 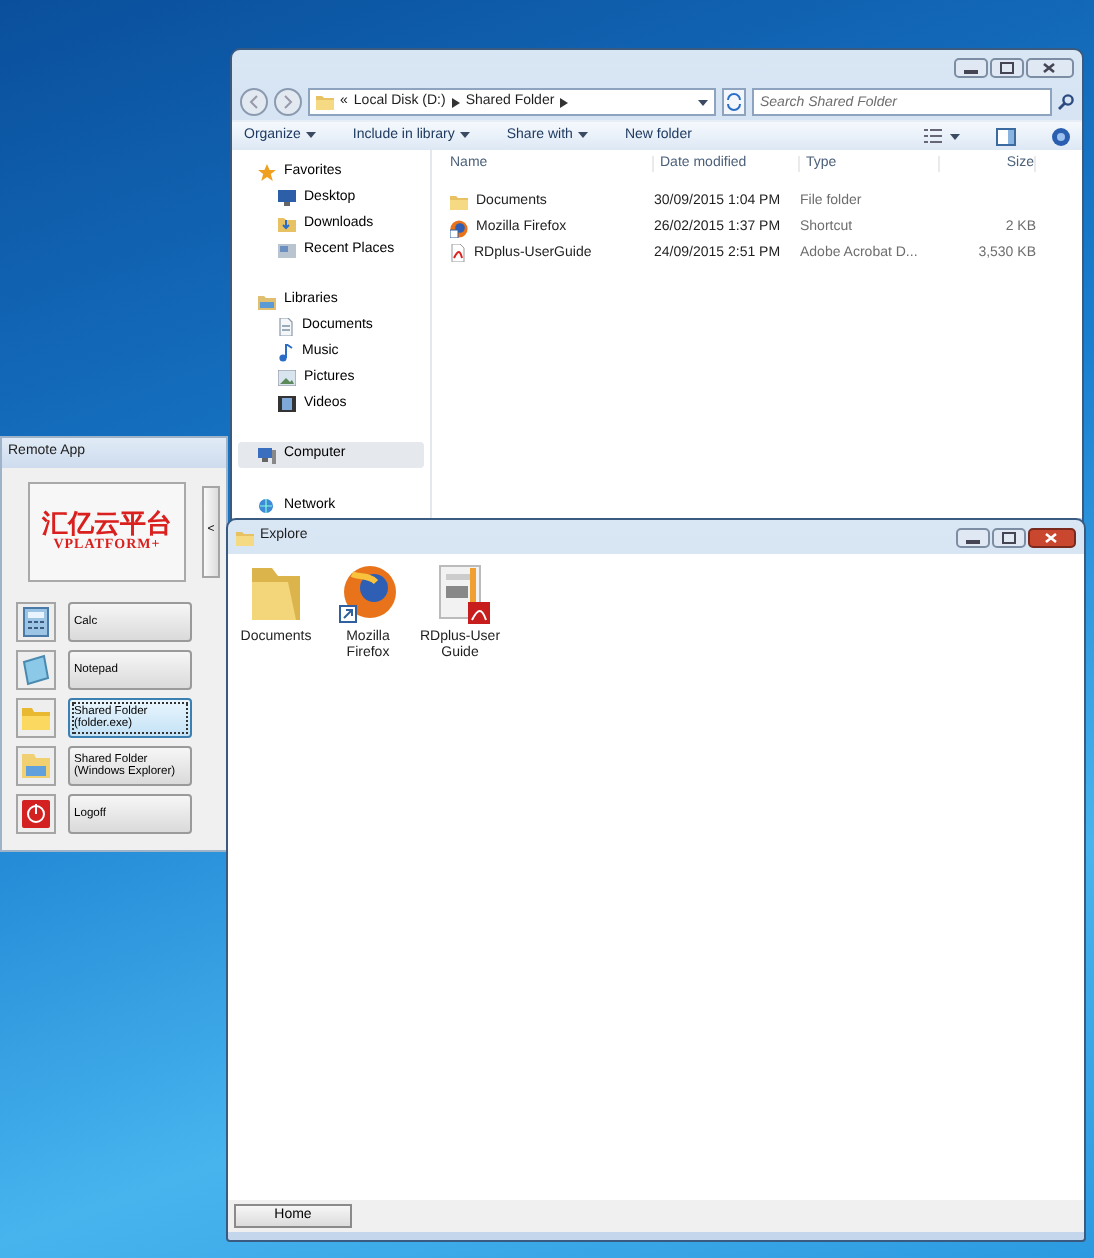 What do you see at coordinates (1006, 136) in the screenshot?
I see `preview-pane-icon` at bounding box center [1006, 136].